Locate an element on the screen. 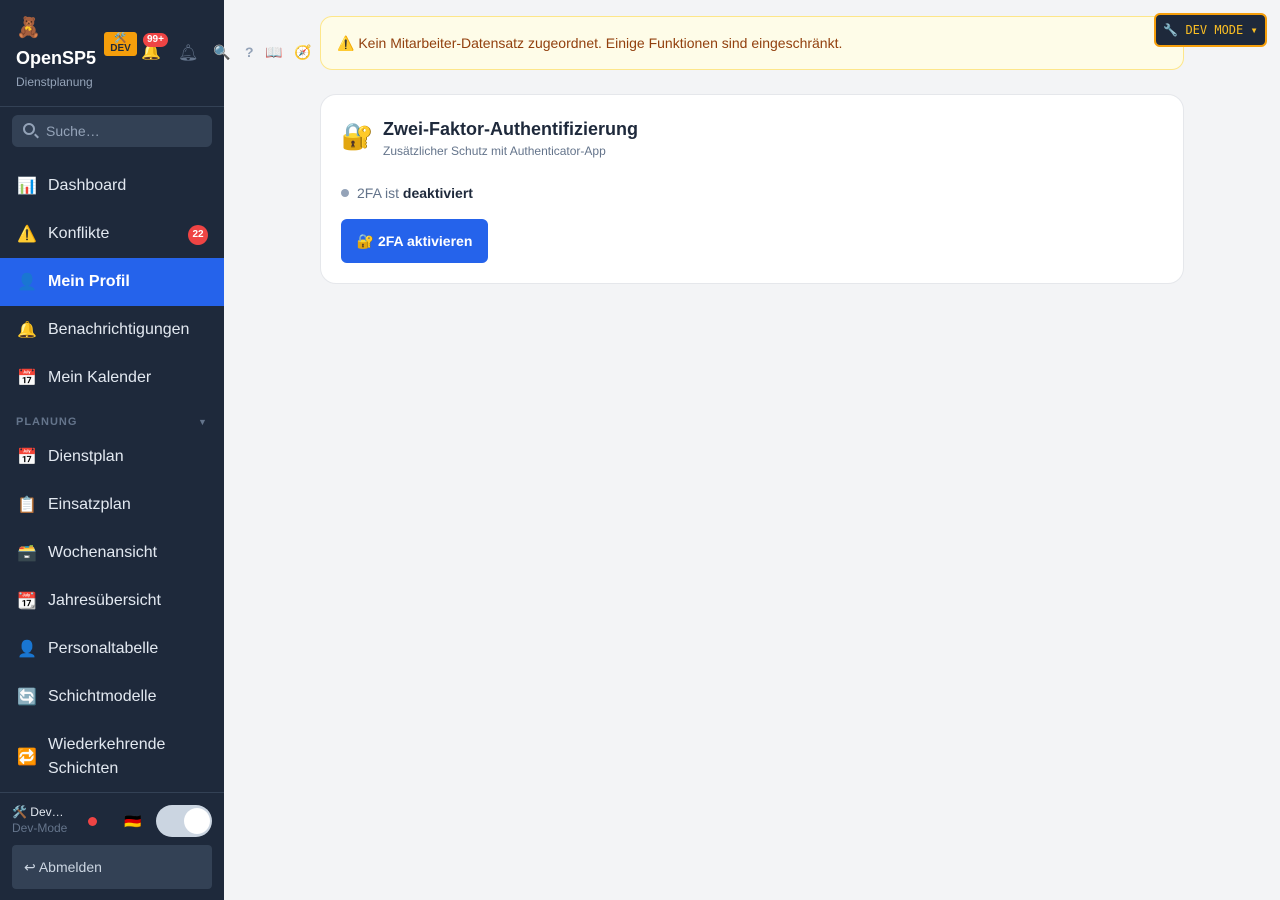  bell-icon: 🔔 is located at coordinates (27, 330).